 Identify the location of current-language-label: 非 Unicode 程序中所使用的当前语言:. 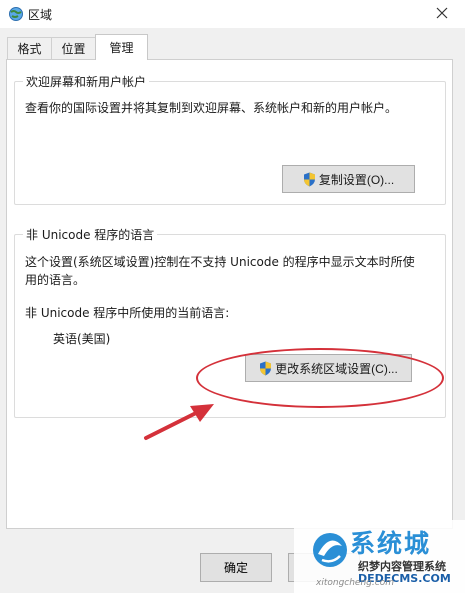
(127, 313).